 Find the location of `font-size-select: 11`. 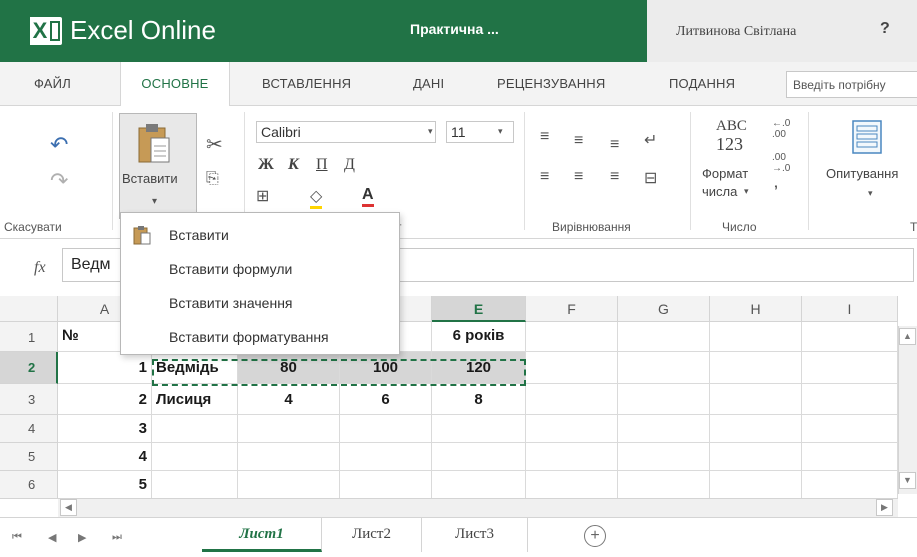

font-size-select: 11 is located at coordinates (480, 132).